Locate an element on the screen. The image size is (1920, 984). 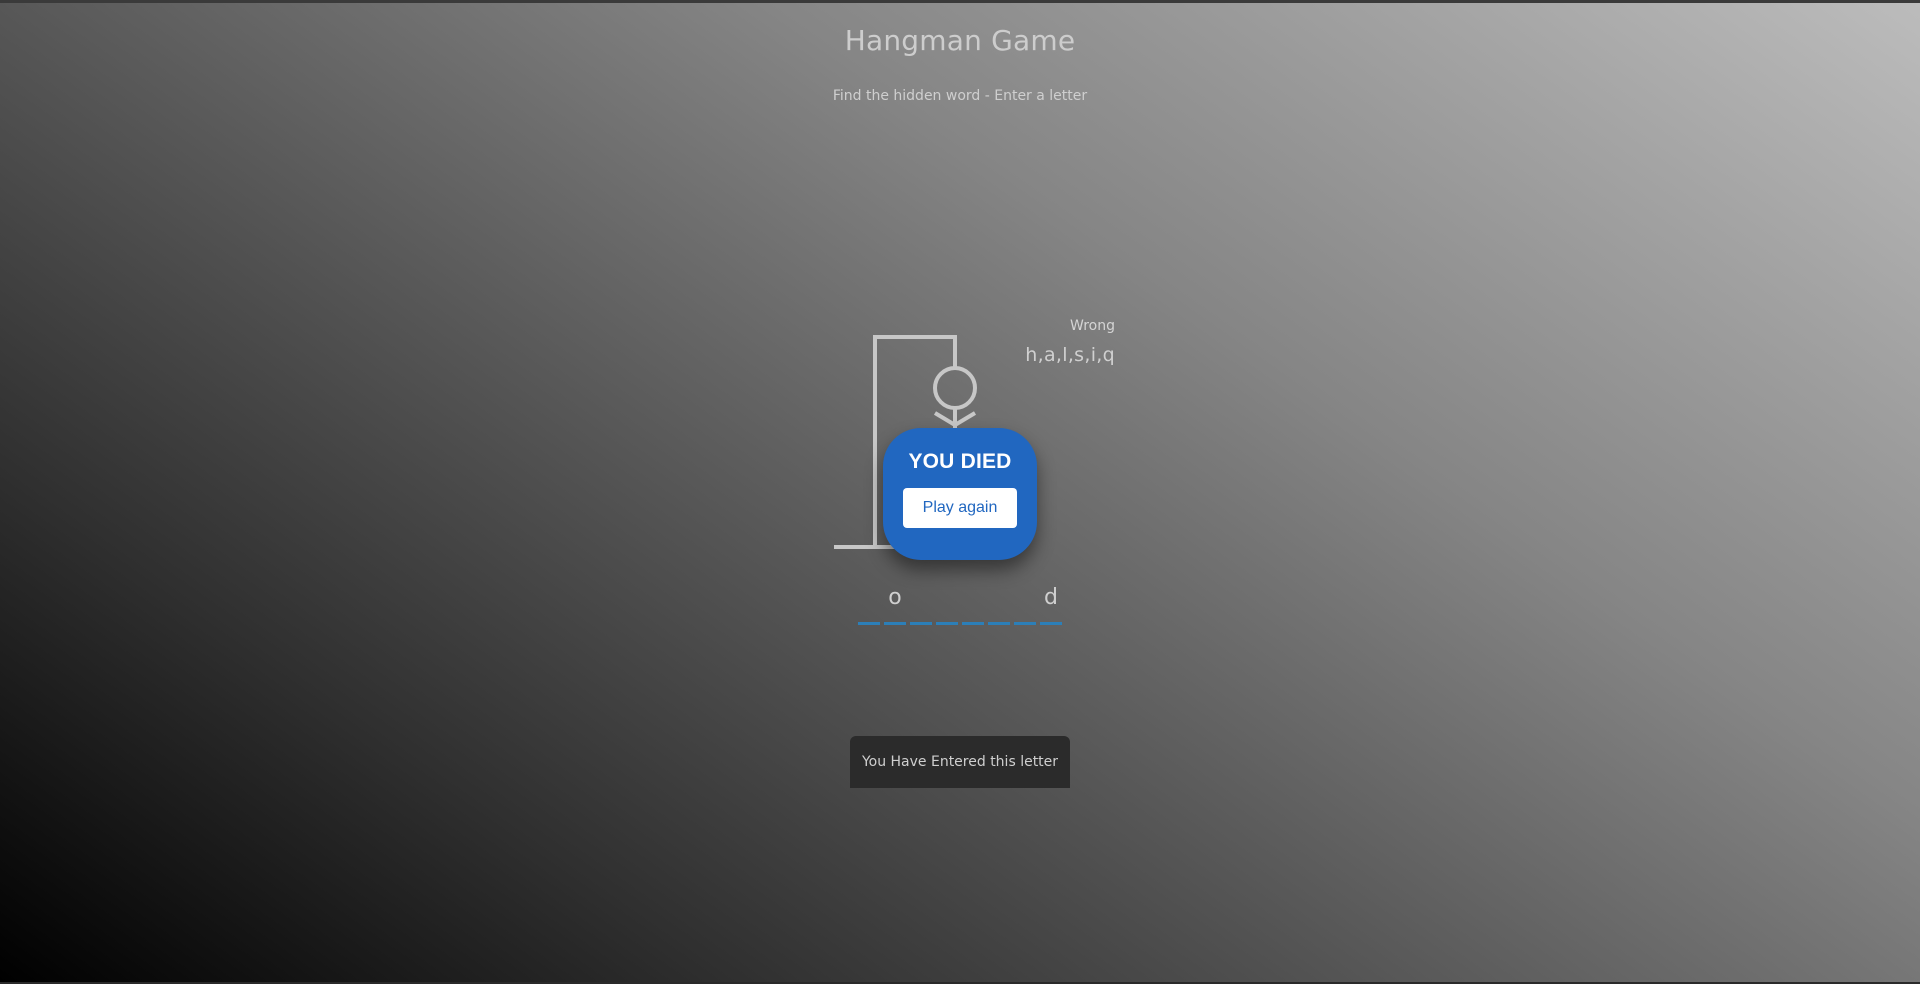
hangman-right-arm is located at coordinates (965, 419).